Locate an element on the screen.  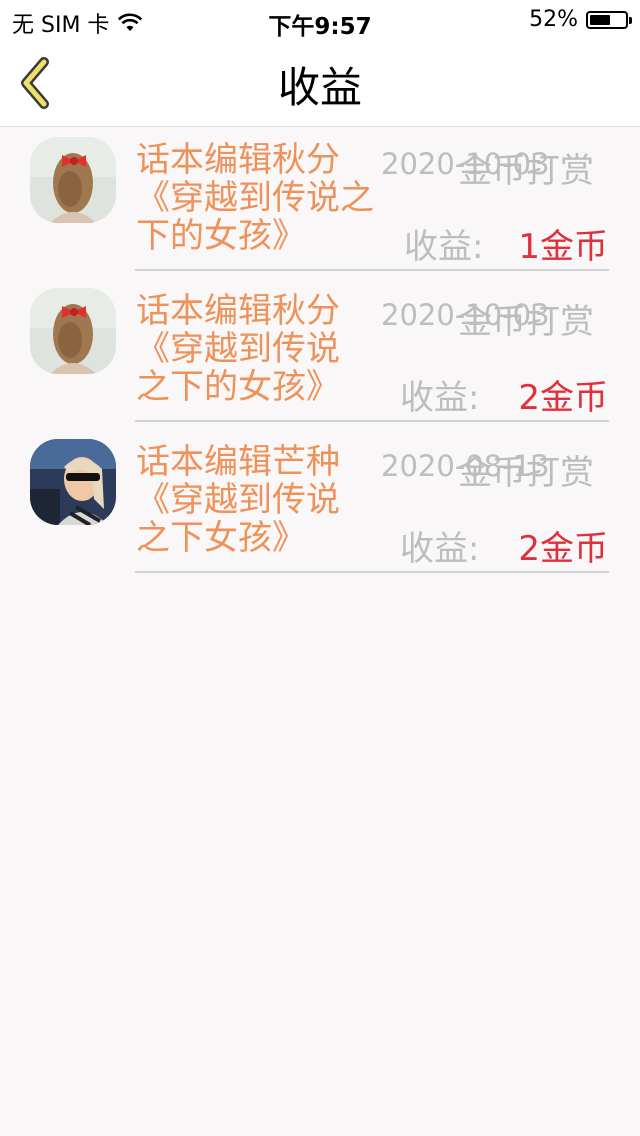
item-title: 话本编辑秋分 《穿越到传说 之下的女孩》 is located at coordinates (238, 349).